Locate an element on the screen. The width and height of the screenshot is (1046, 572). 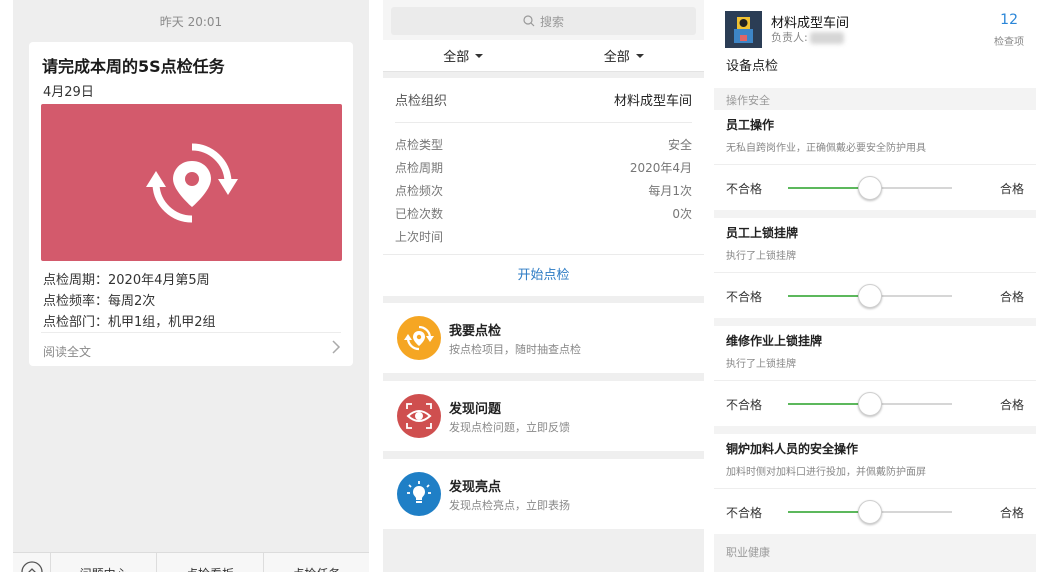
bottom-tabbar: 问题中心 点检看板 点检任务 is located at coordinates (191, 562).